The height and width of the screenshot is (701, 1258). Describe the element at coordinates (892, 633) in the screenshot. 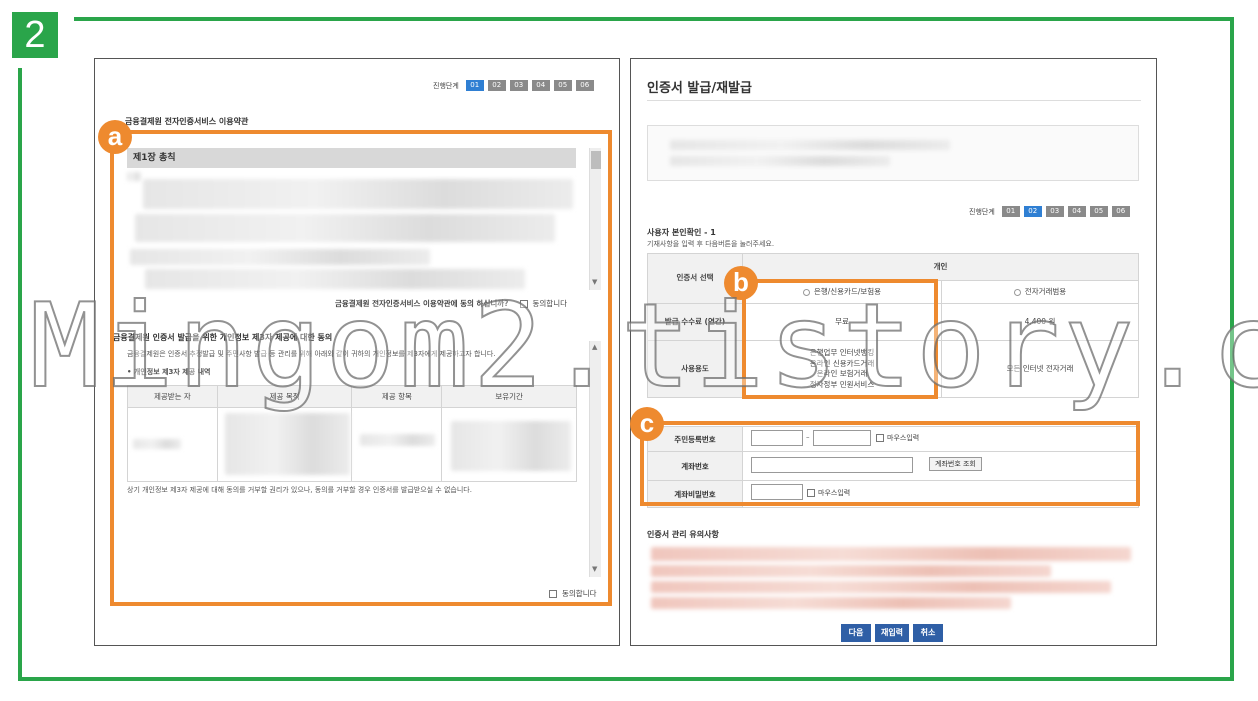

I see `reenter-button: 재입력` at that location.